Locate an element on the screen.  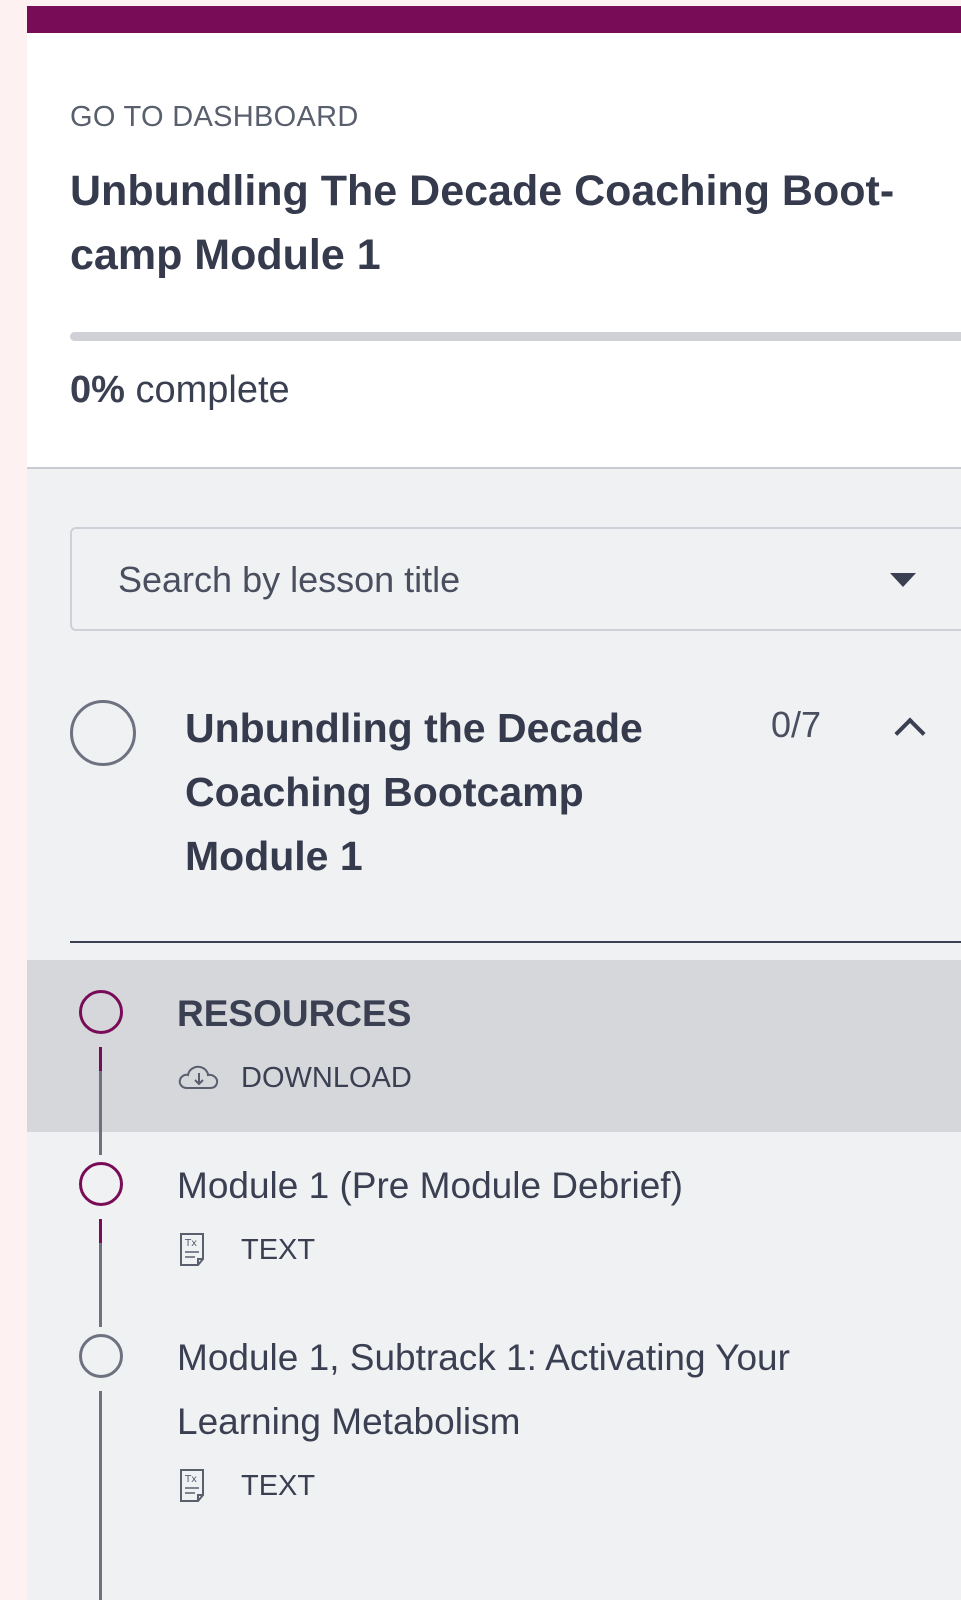
progress-text: 0% complete is located at coordinates (180, 390).